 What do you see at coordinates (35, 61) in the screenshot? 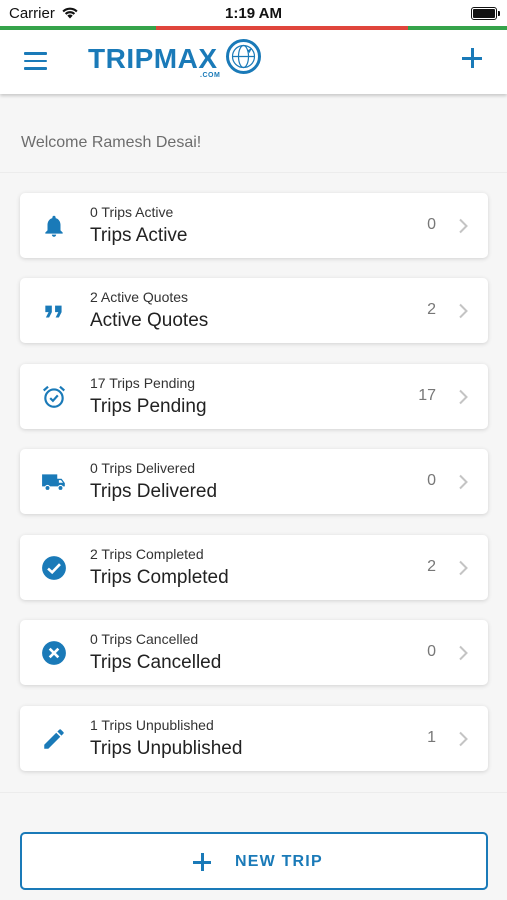
I see `menu-button` at bounding box center [35, 61].